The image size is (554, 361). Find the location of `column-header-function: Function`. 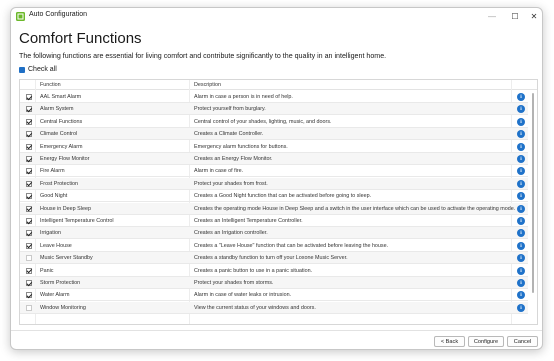

column-header-function: Function is located at coordinates (50, 85).